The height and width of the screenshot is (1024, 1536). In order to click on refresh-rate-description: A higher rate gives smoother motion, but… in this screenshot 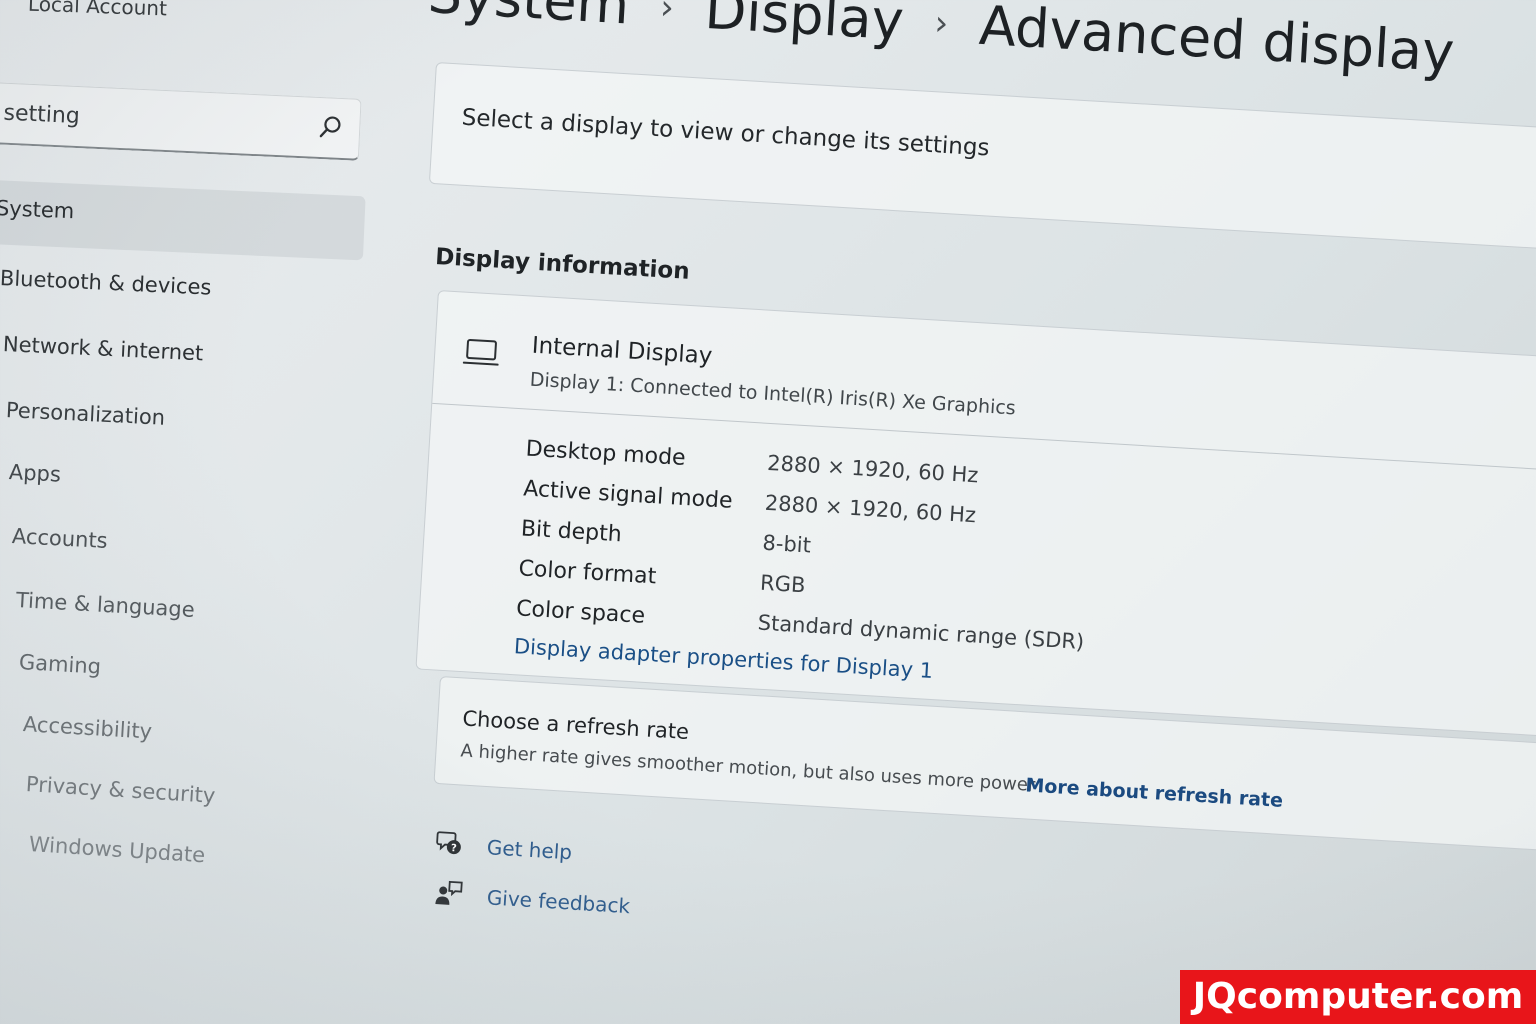, I will do `click(747, 768)`.